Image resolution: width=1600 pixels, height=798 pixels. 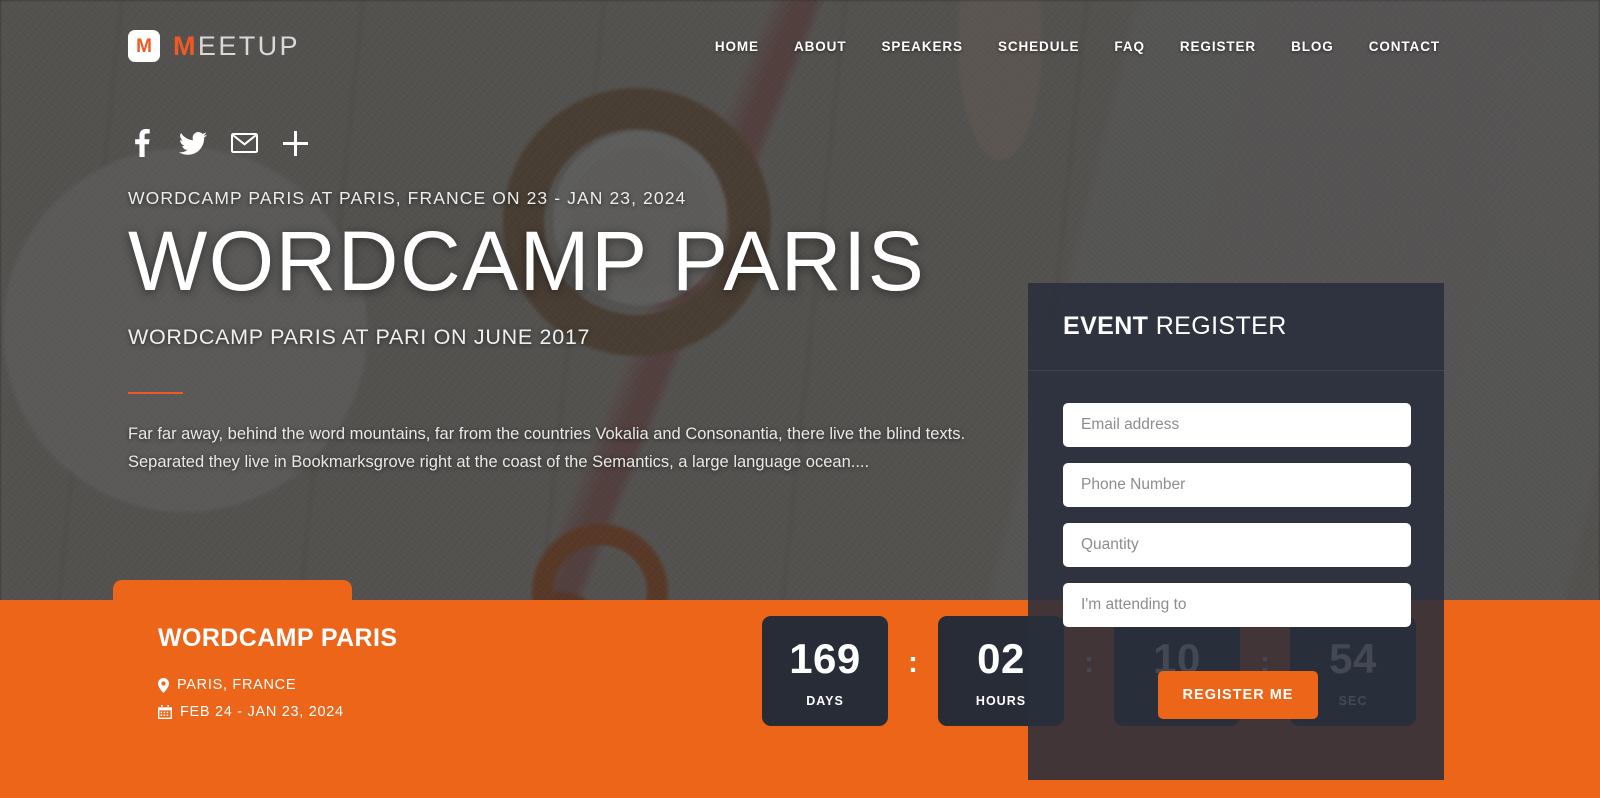 I want to click on hero-subtitle: WORDCAMP PARIS AT PARI ON JUNE 2017, so click(x=359, y=337).